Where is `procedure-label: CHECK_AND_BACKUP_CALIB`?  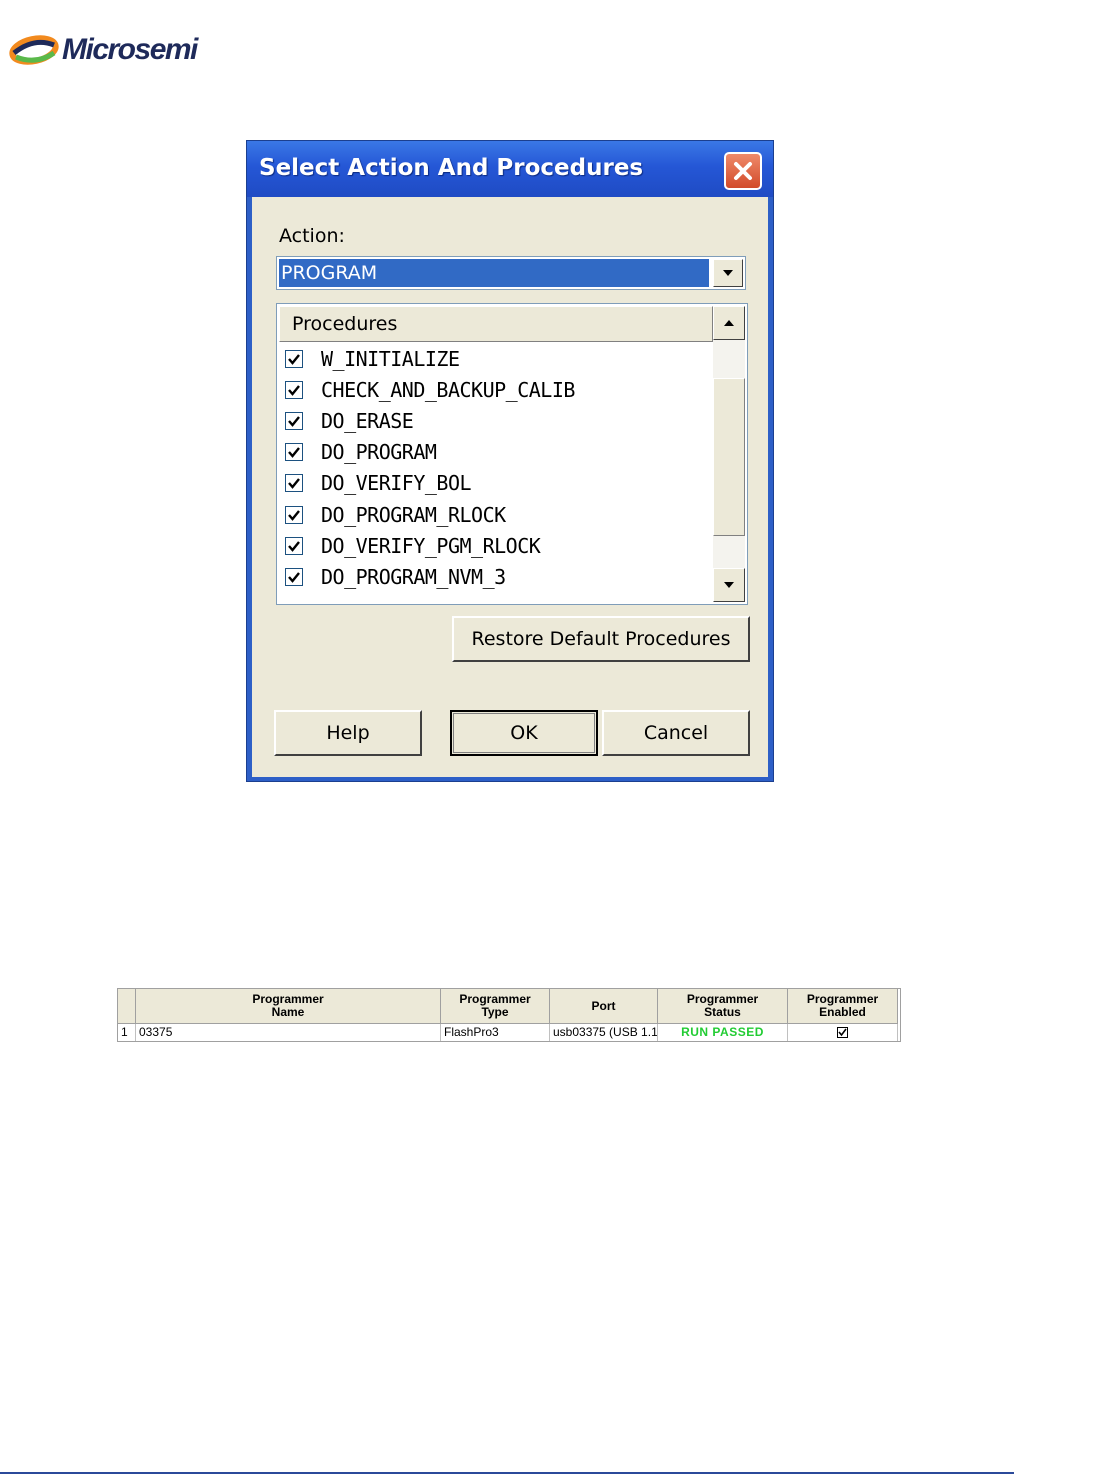
procedure-label: CHECK_AND_BACKUP_CALIB is located at coordinates (448, 389).